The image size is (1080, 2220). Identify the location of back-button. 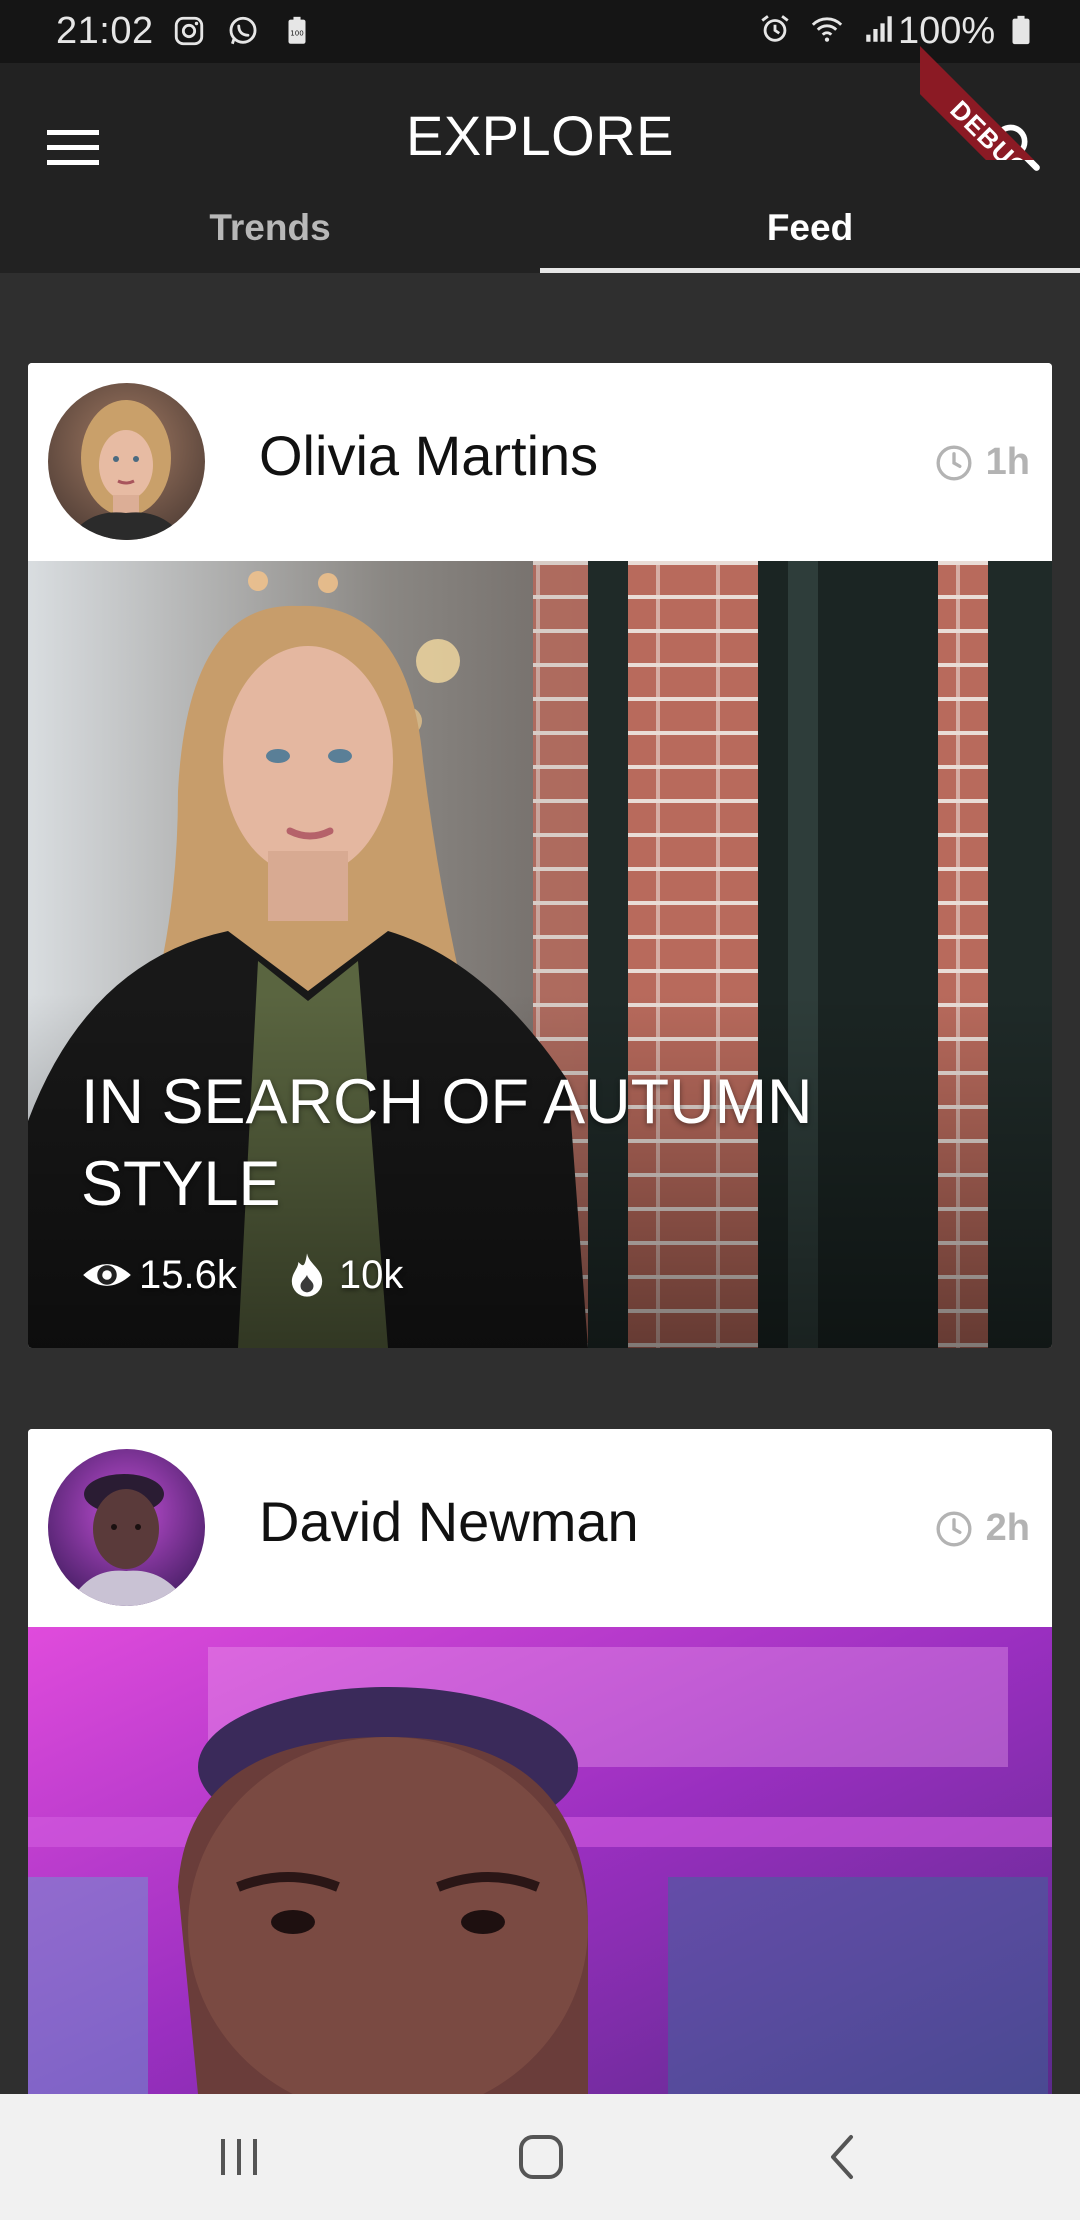
(843, 2157).